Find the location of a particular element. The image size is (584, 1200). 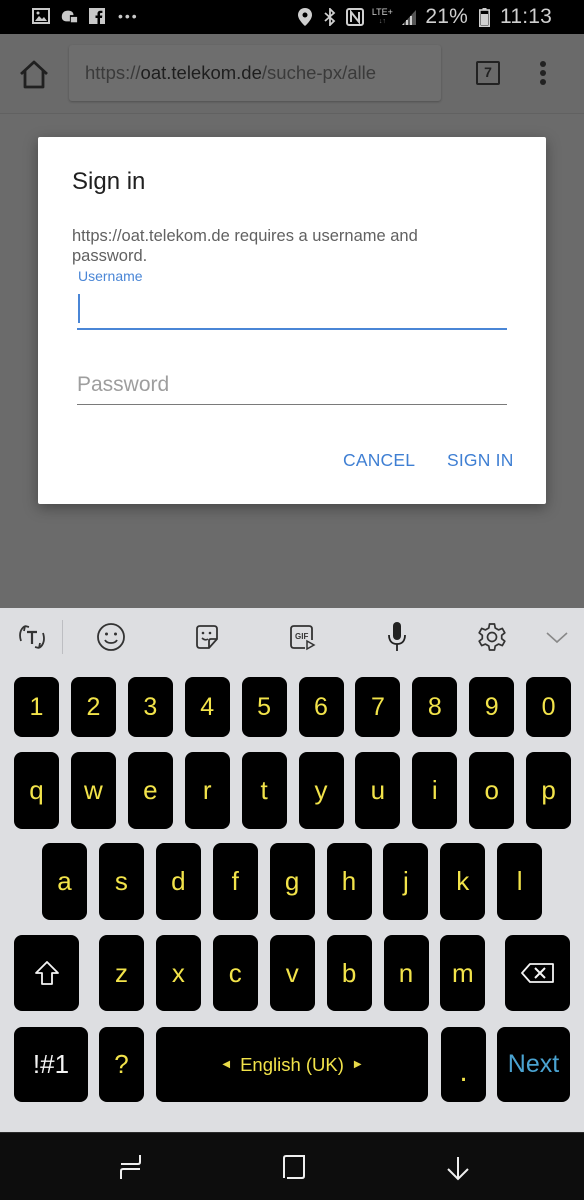

password-field is located at coordinates (292, 386).